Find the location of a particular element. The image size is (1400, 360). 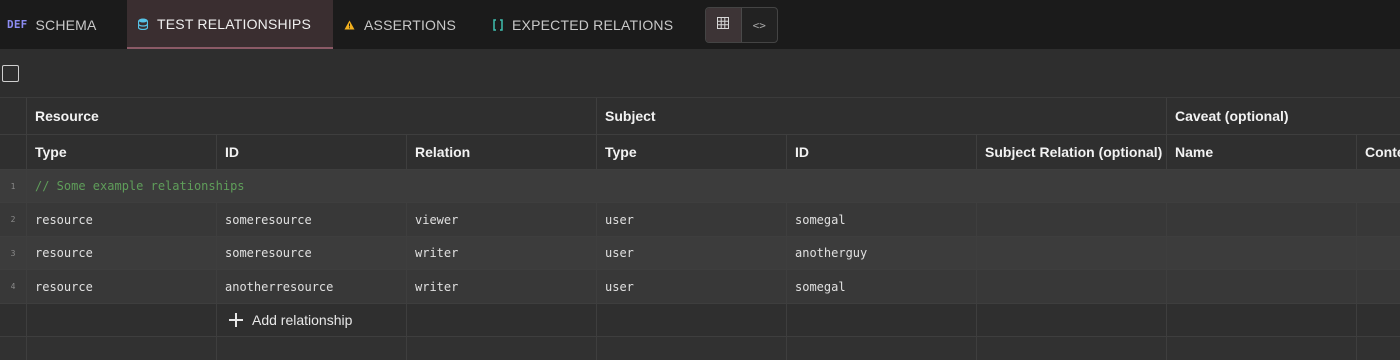

tab-expected-relations: EXPECTED RELATIONS is located at coordinates (584, 24).